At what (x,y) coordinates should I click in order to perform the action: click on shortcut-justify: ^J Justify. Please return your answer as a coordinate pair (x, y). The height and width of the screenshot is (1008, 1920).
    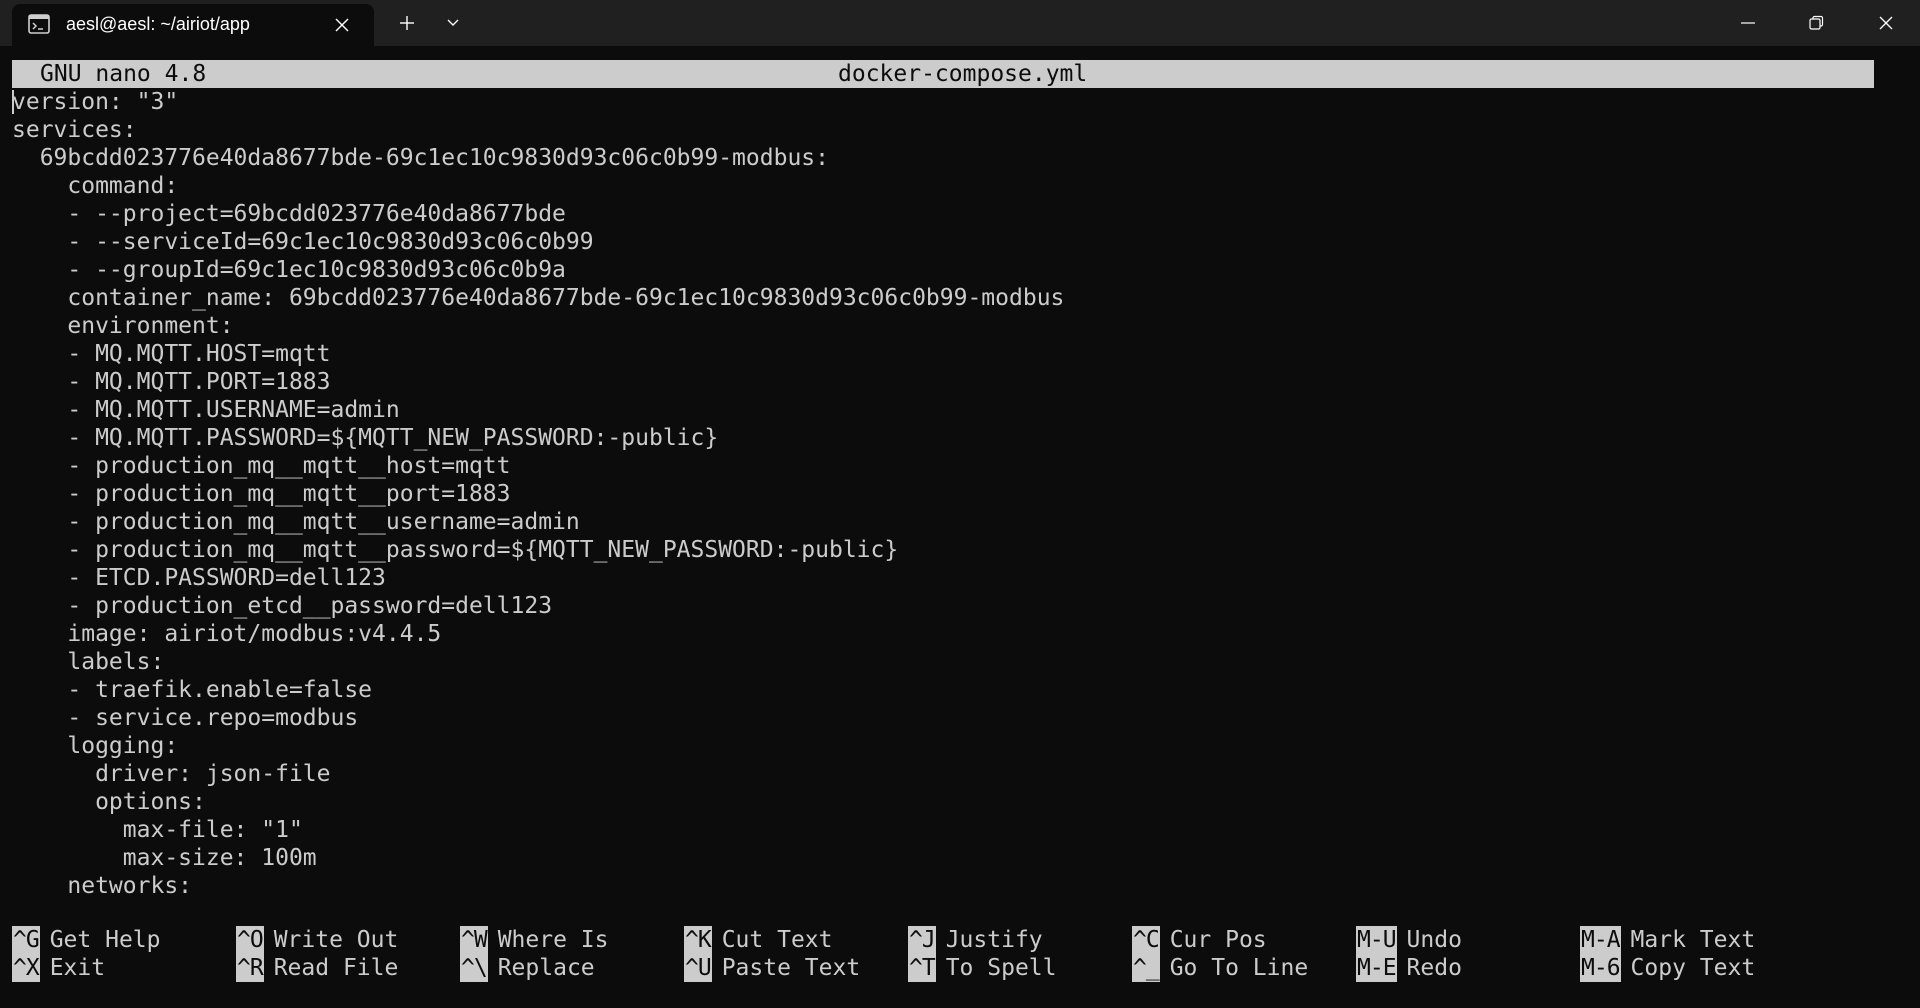
    Looking at the image, I should click on (975, 940).